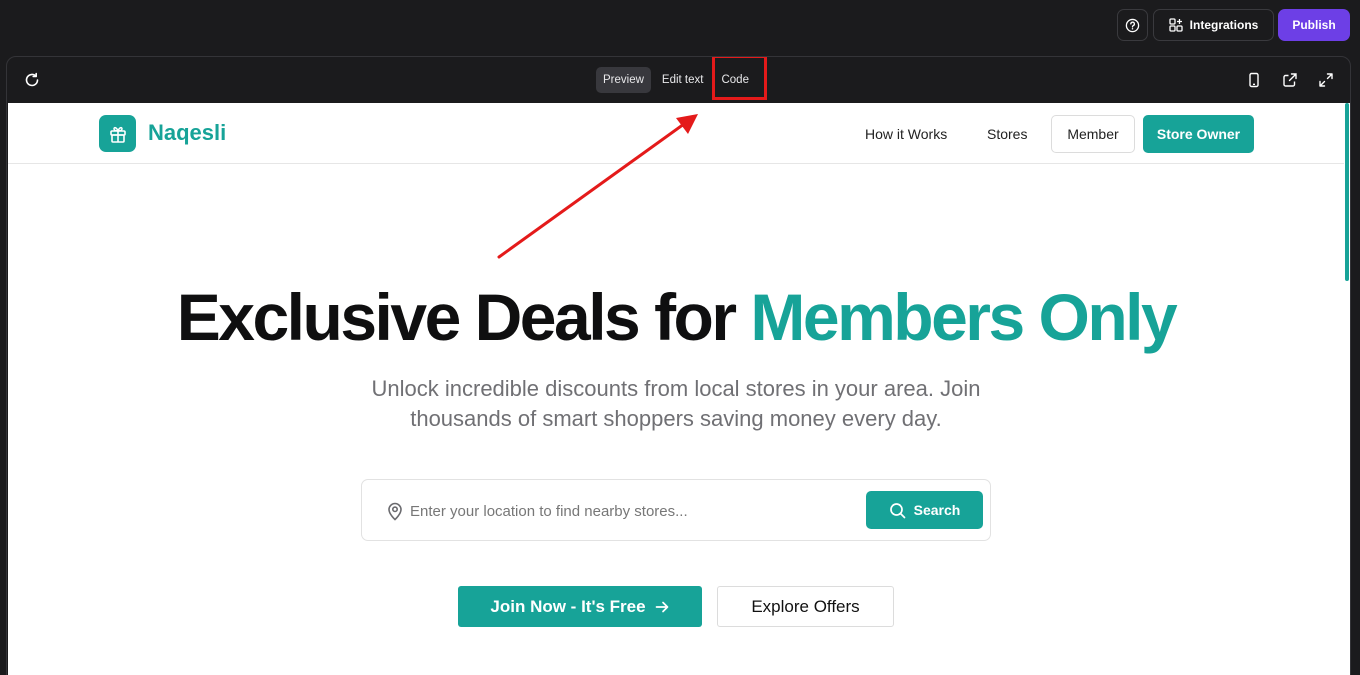 Image resolution: width=1360 pixels, height=675 pixels. What do you see at coordinates (1314, 25) in the screenshot?
I see `publish-button: Publish` at bounding box center [1314, 25].